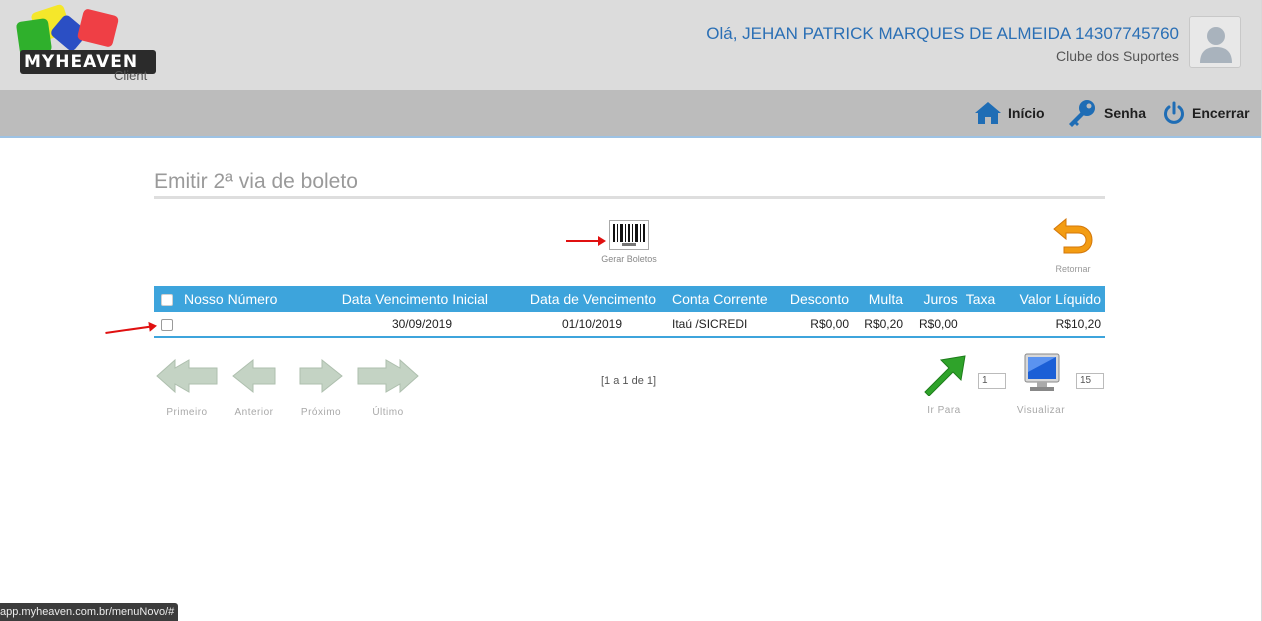 Image resolution: width=1262 pixels, height=621 pixels. What do you see at coordinates (710, 324) in the screenshot?
I see `cell-conta-corrente: Itaú /SICREDI` at bounding box center [710, 324].